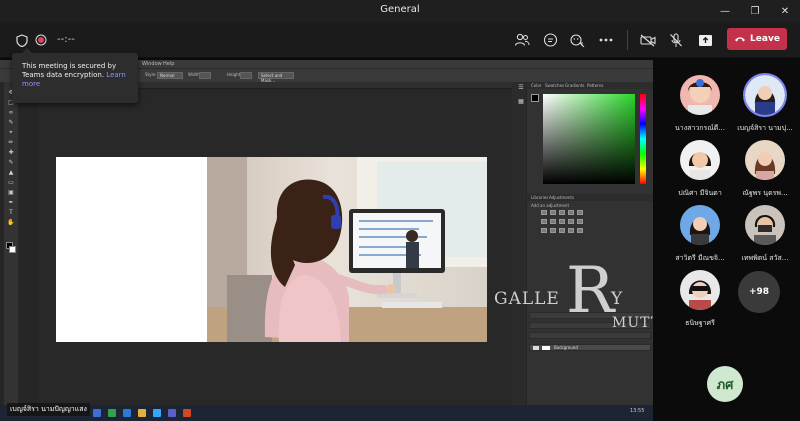 The image size is (800, 421). I want to click on ps-tab-gradients: Gradients, so click(575, 85).